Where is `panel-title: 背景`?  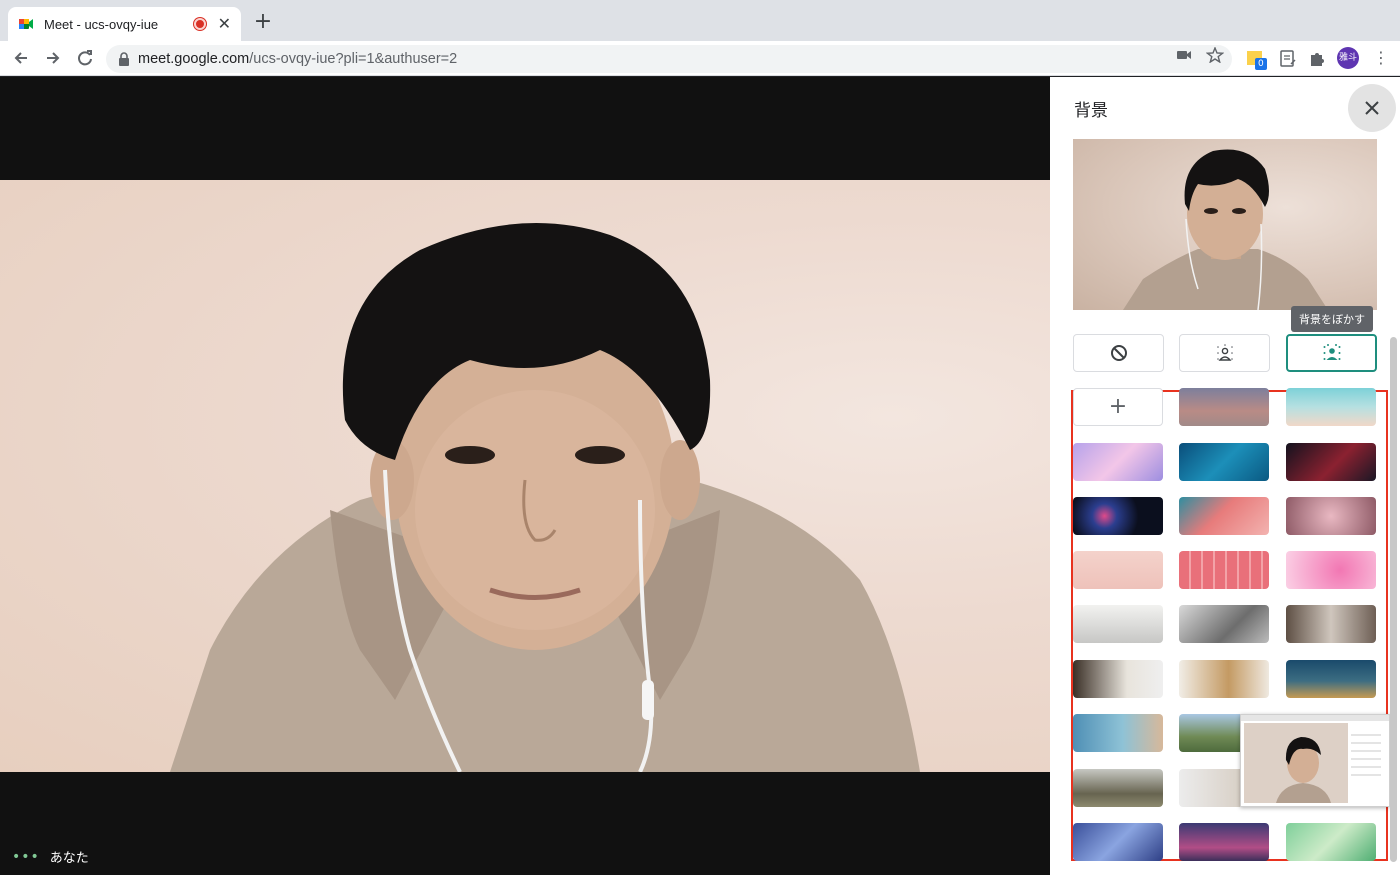
panel-title: 背景 is located at coordinates (1091, 111).